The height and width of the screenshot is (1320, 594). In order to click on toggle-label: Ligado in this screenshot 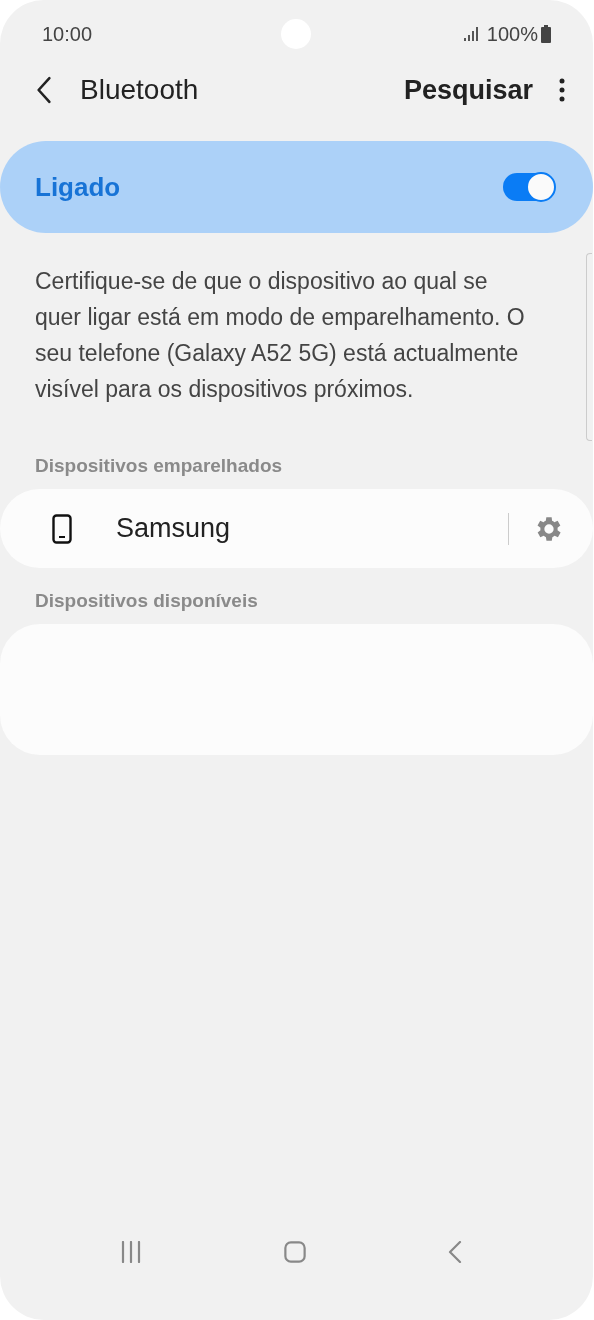, I will do `click(78, 187)`.